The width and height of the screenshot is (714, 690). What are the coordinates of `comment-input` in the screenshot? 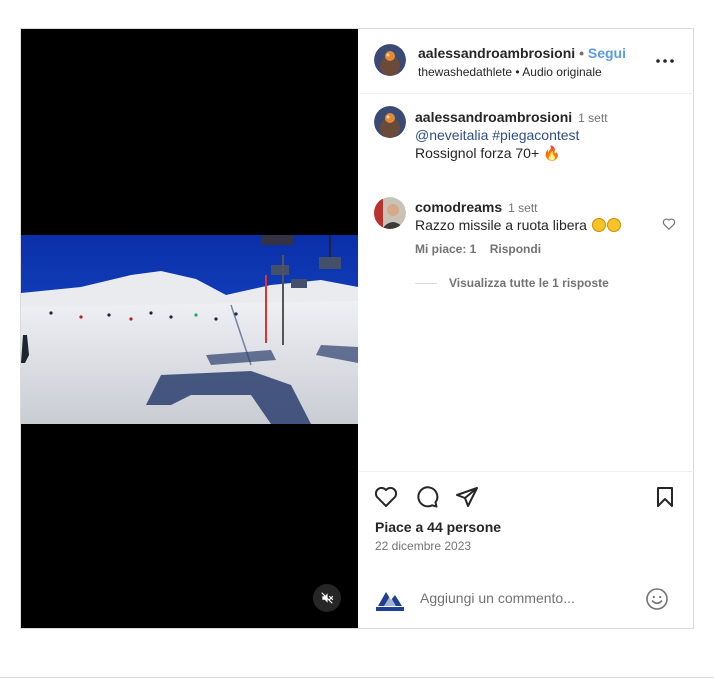 It's located at (525, 598).